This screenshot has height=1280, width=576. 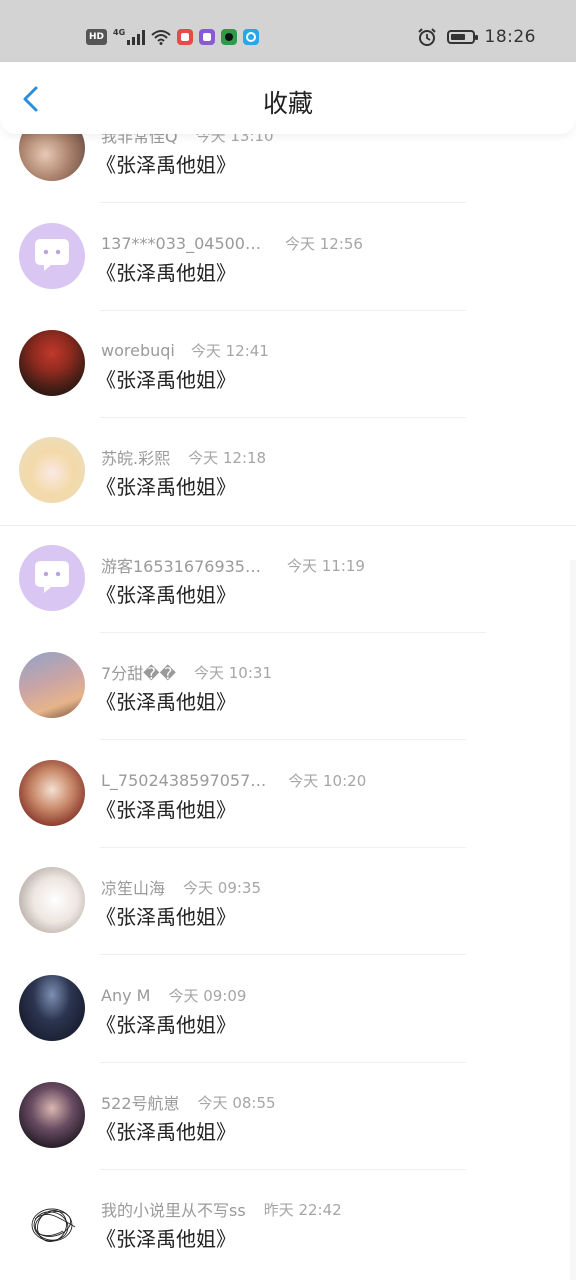 What do you see at coordinates (288, 794) in the screenshot?
I see `list-item: L_7502438597057… 今天 10:20 《张泽禹他姐》` at bounding box center [288, 794].